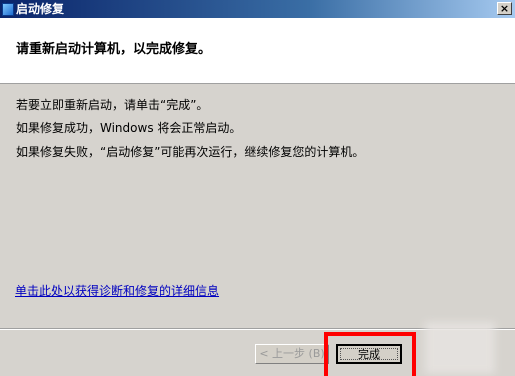 This screenshot has width=515, height=376. I want to click on instruction-failure: 如果修复失败，“启动修复”可能再次运行，继续修复您的计算机。, so click(190, 152).